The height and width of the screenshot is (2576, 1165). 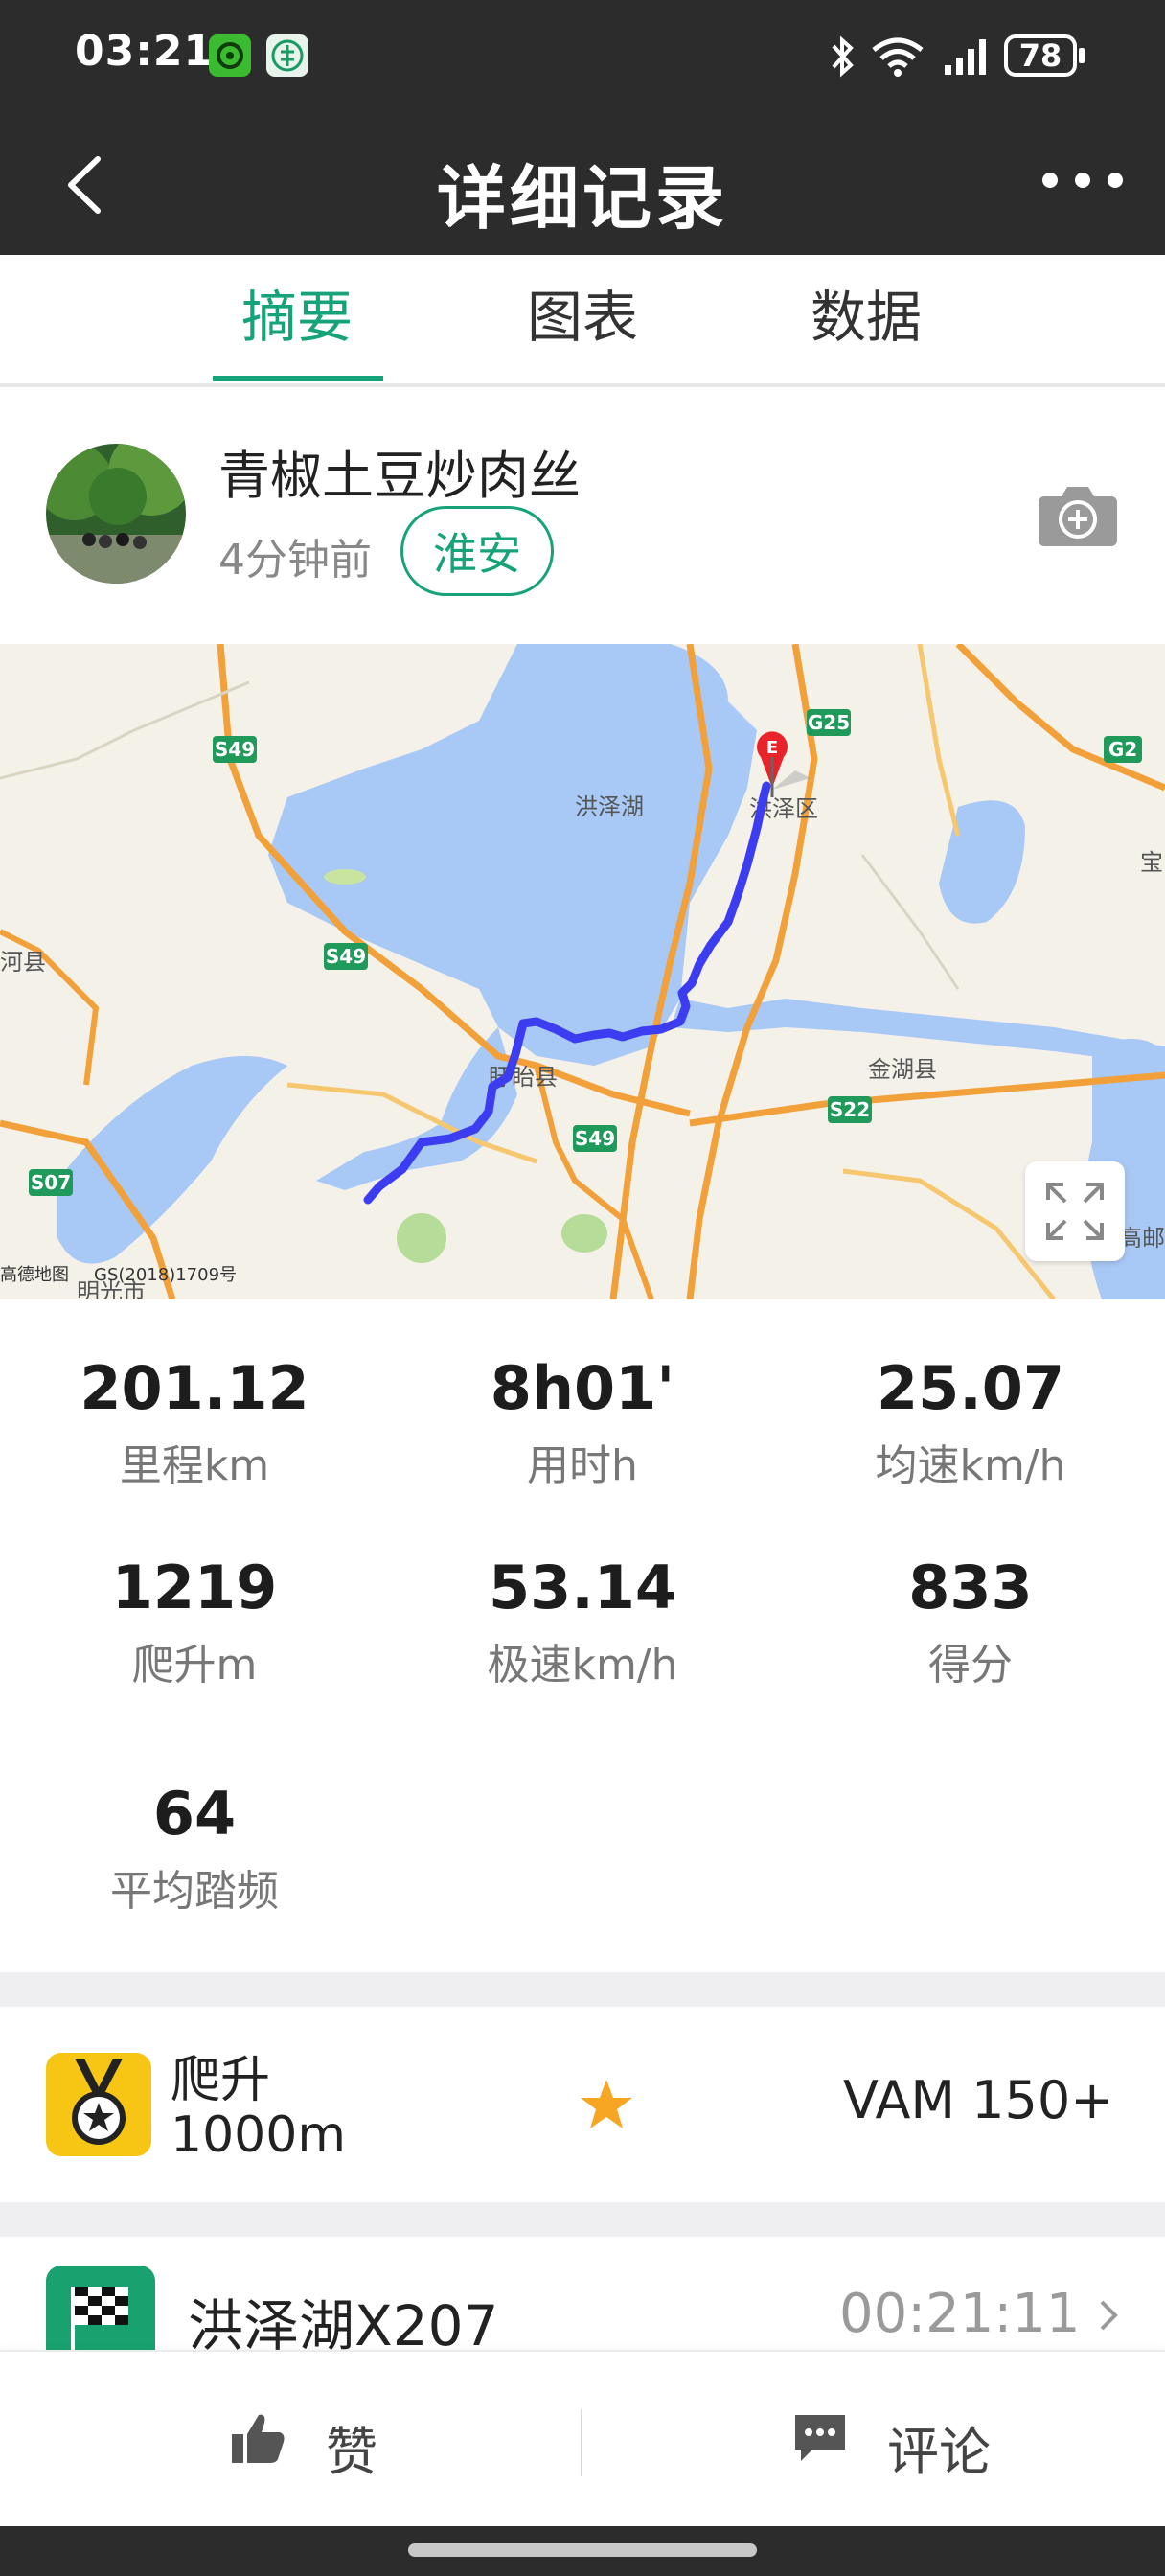 I want to click on map-road-label-3: S49, so click(x=595, y=1138).